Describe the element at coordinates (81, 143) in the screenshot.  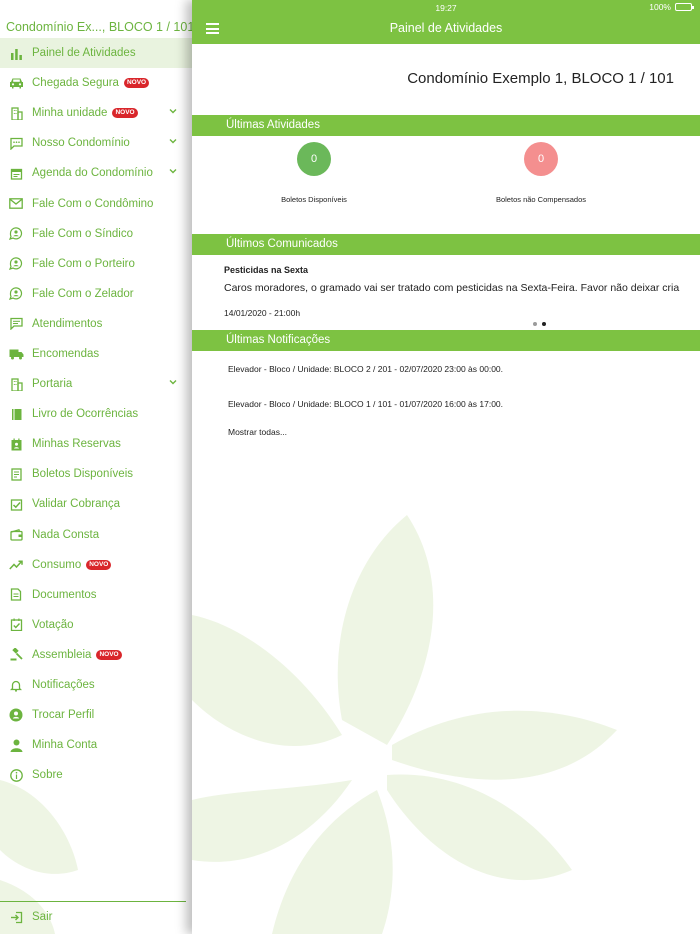
I see `menu-item-label: Nosso Condomínio` at that location.